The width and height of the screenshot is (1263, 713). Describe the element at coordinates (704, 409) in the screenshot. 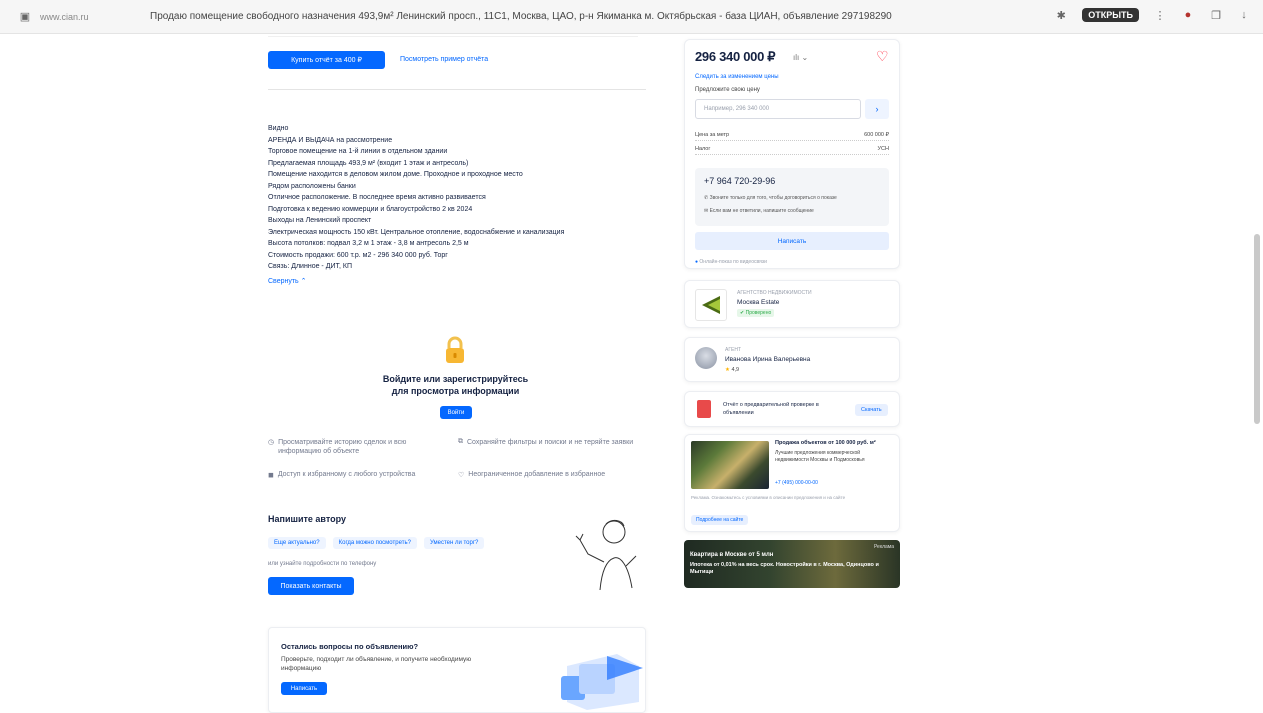

I see `pdf-icon` at that location.